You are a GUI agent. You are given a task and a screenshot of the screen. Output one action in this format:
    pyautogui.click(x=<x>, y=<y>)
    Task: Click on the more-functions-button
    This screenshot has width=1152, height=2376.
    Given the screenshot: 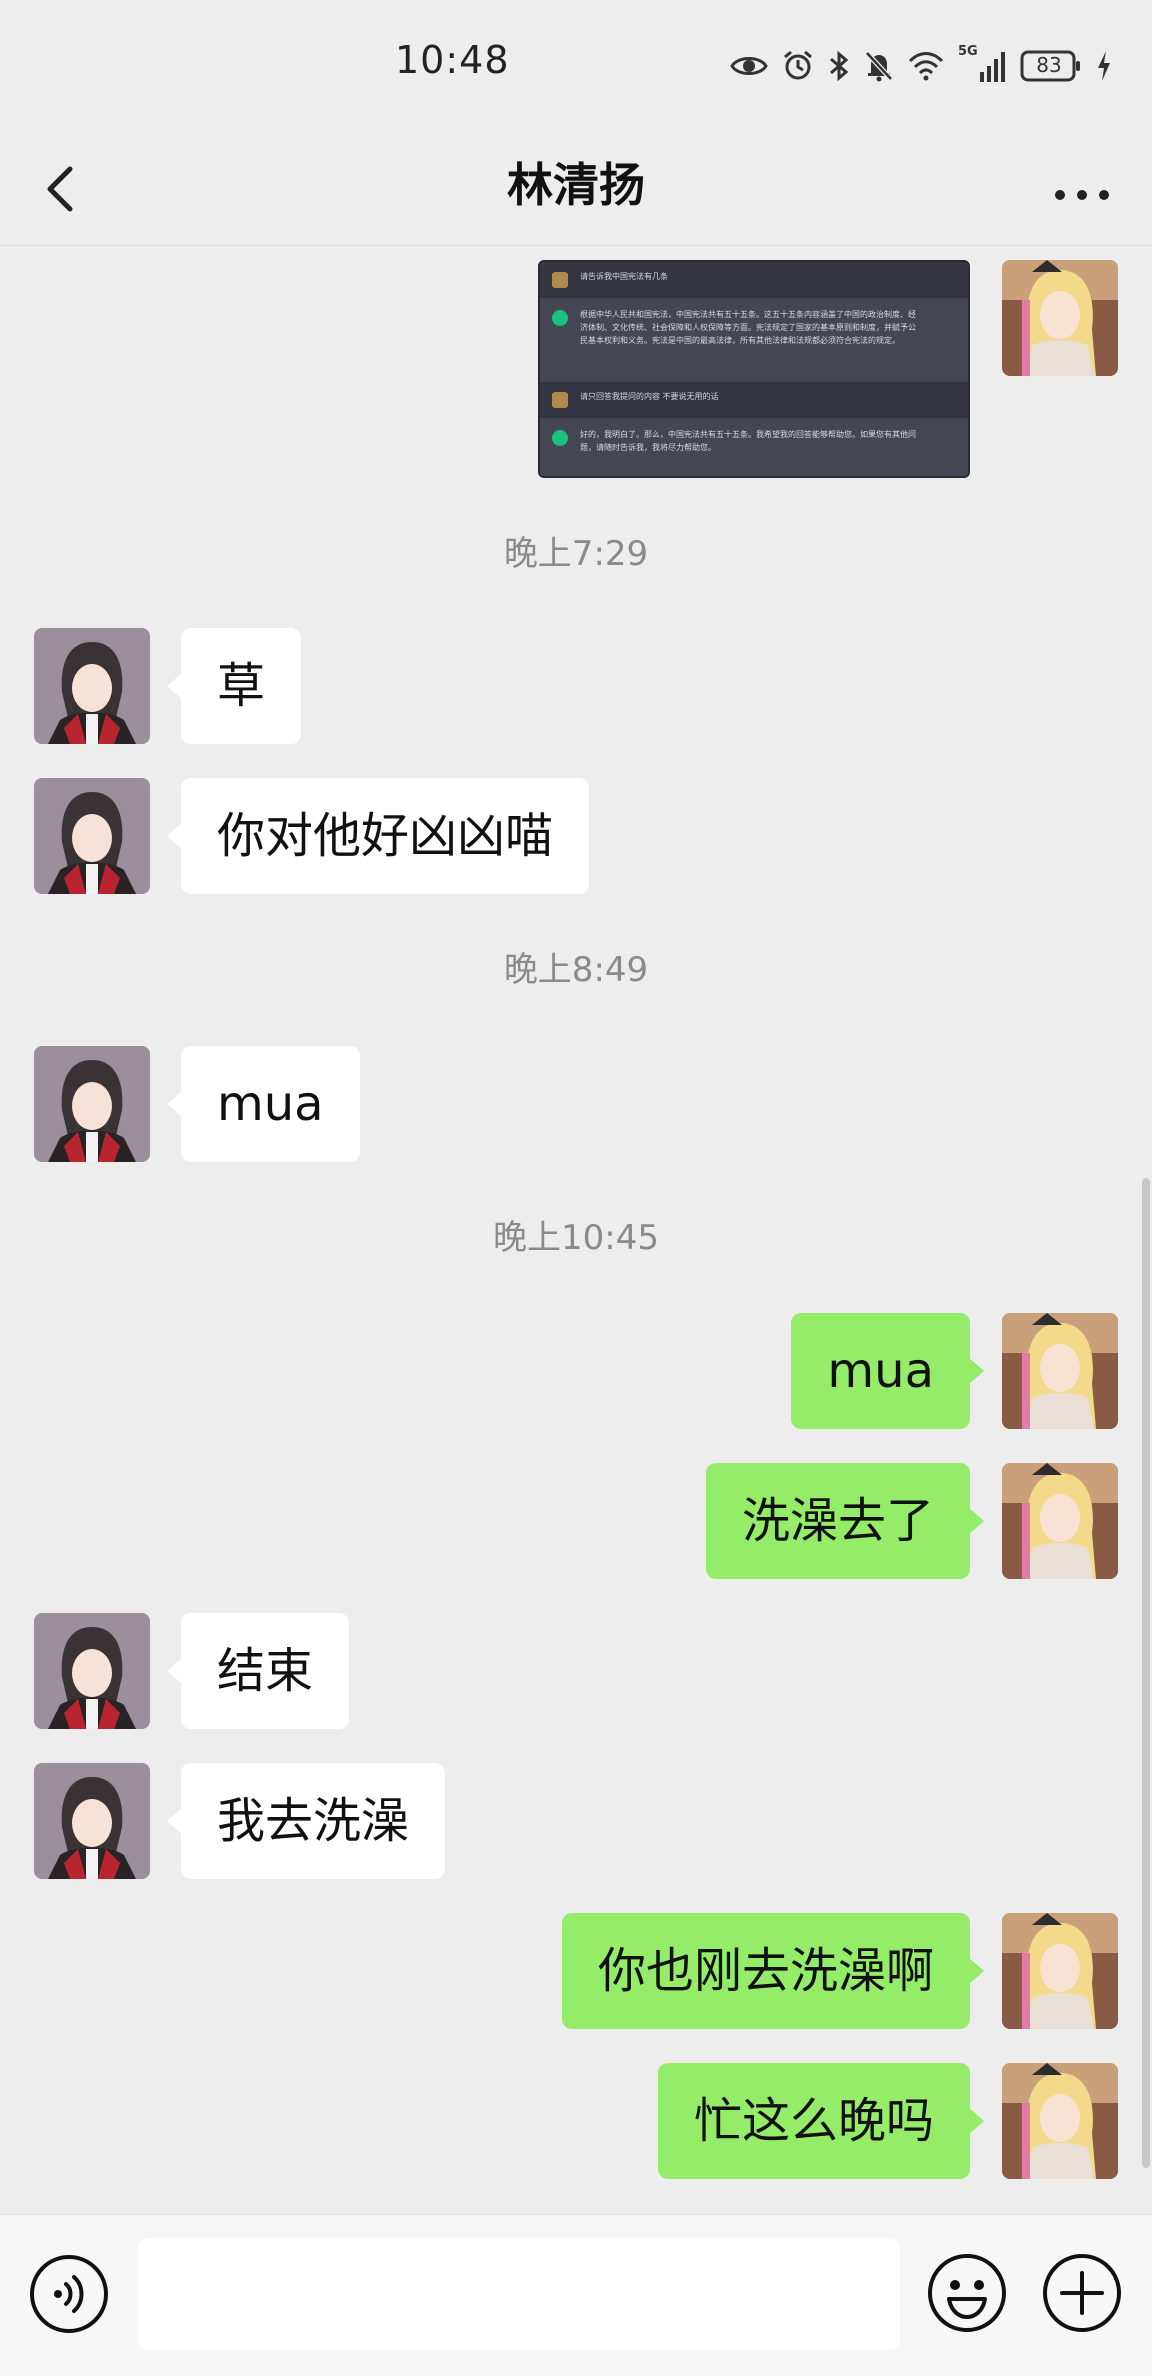 What is the action you would take?
    pyautogui.click(x=1082, y=2293)
    